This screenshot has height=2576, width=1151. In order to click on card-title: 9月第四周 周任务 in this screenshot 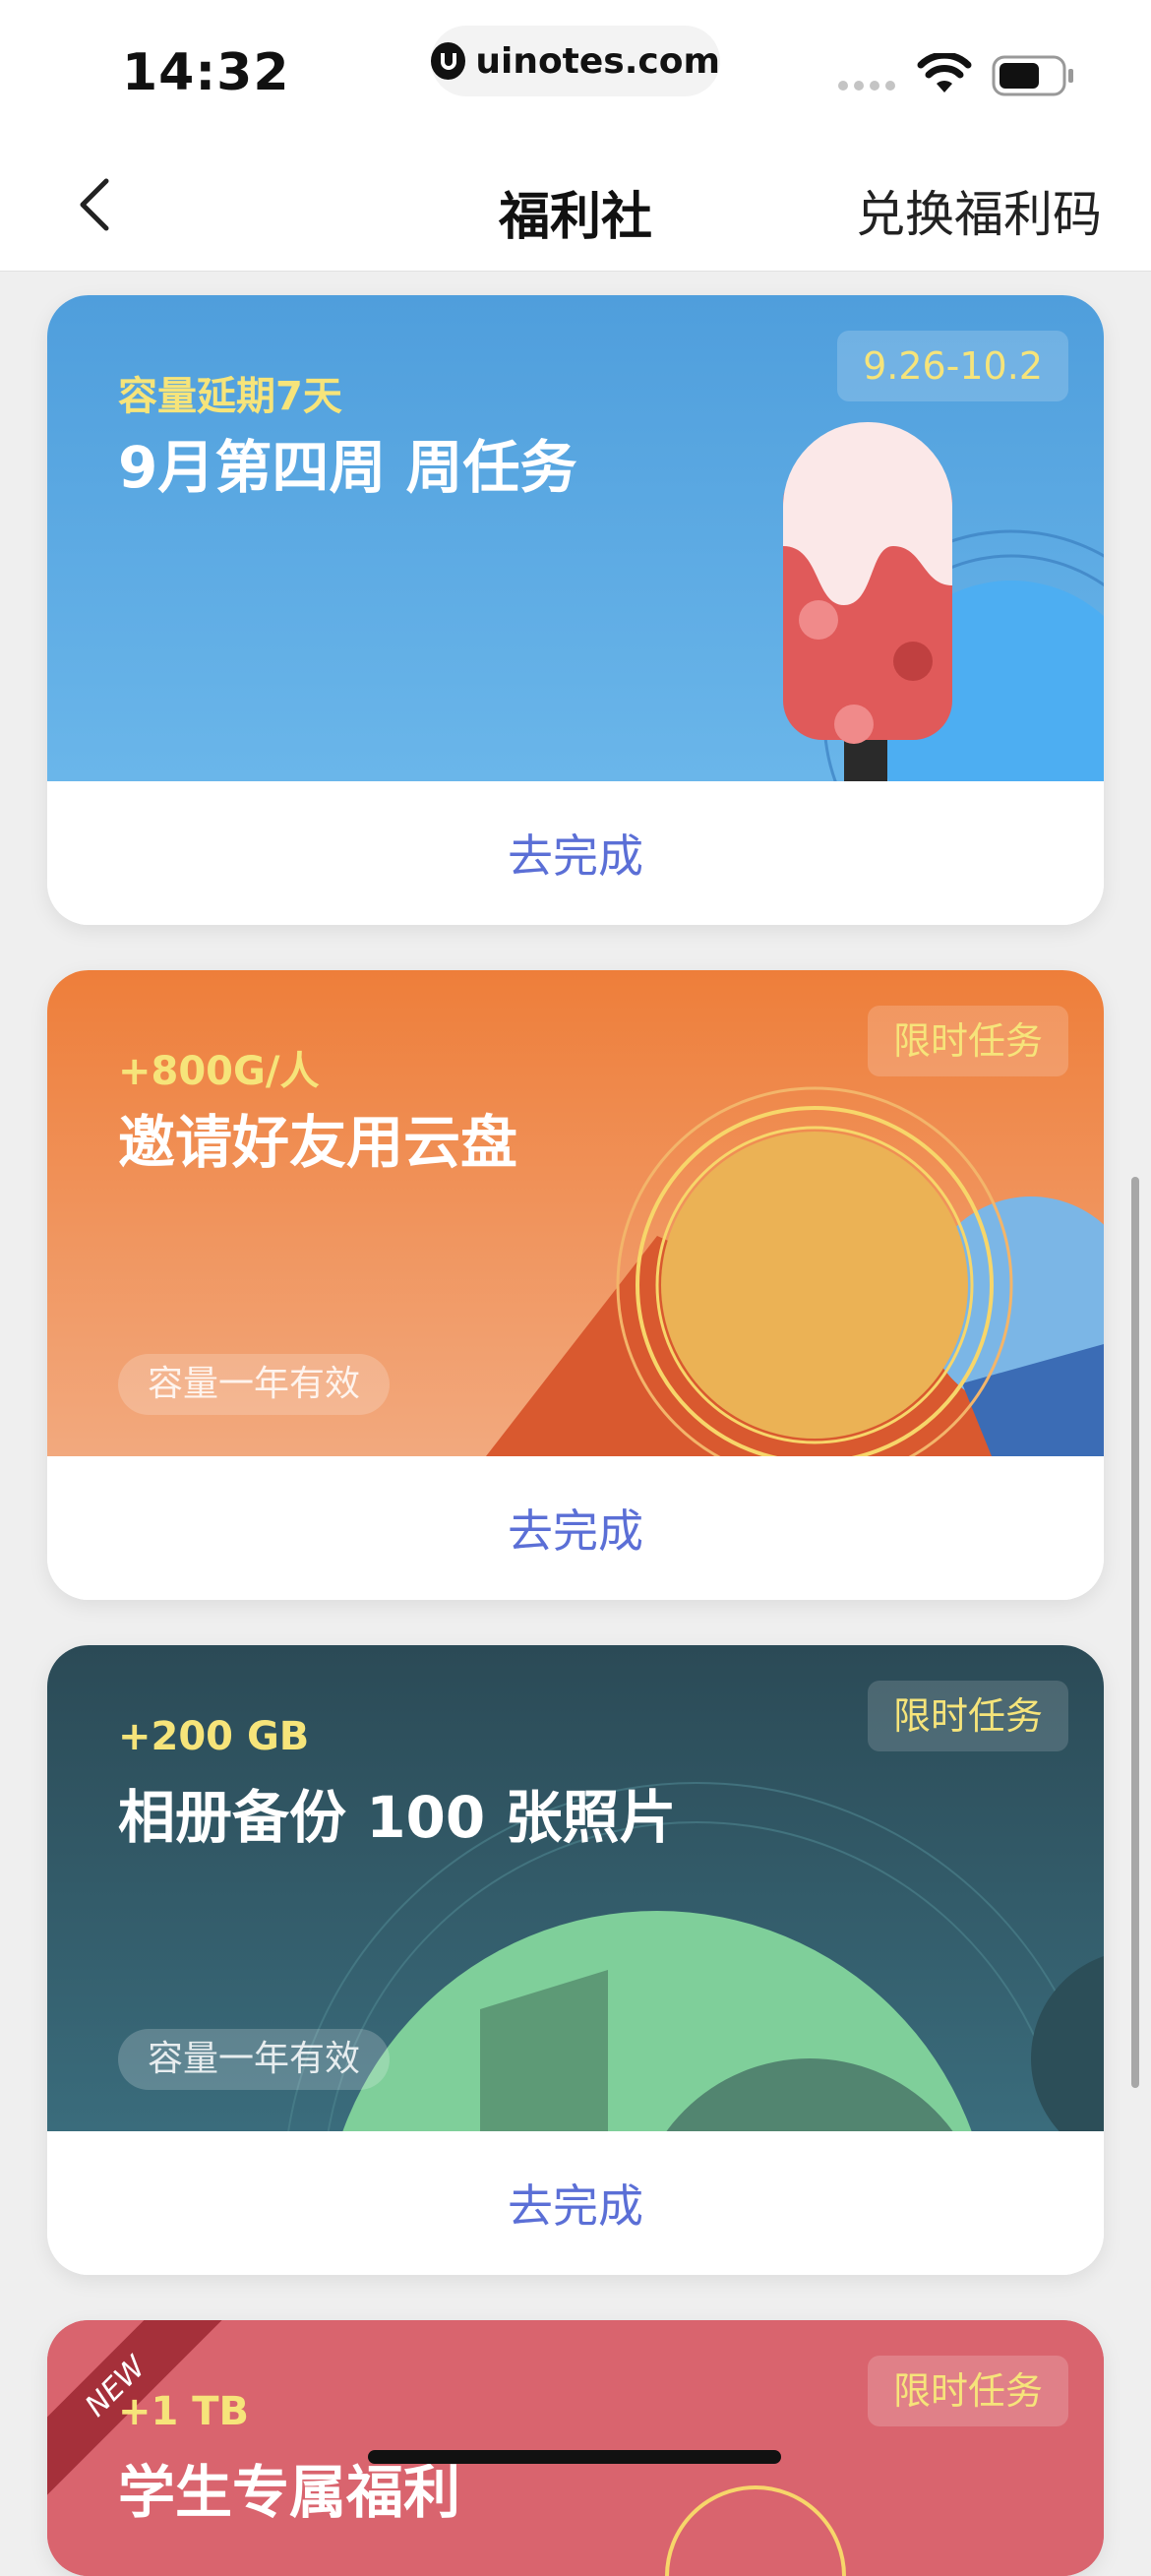, I will do `click(347, 467)`.